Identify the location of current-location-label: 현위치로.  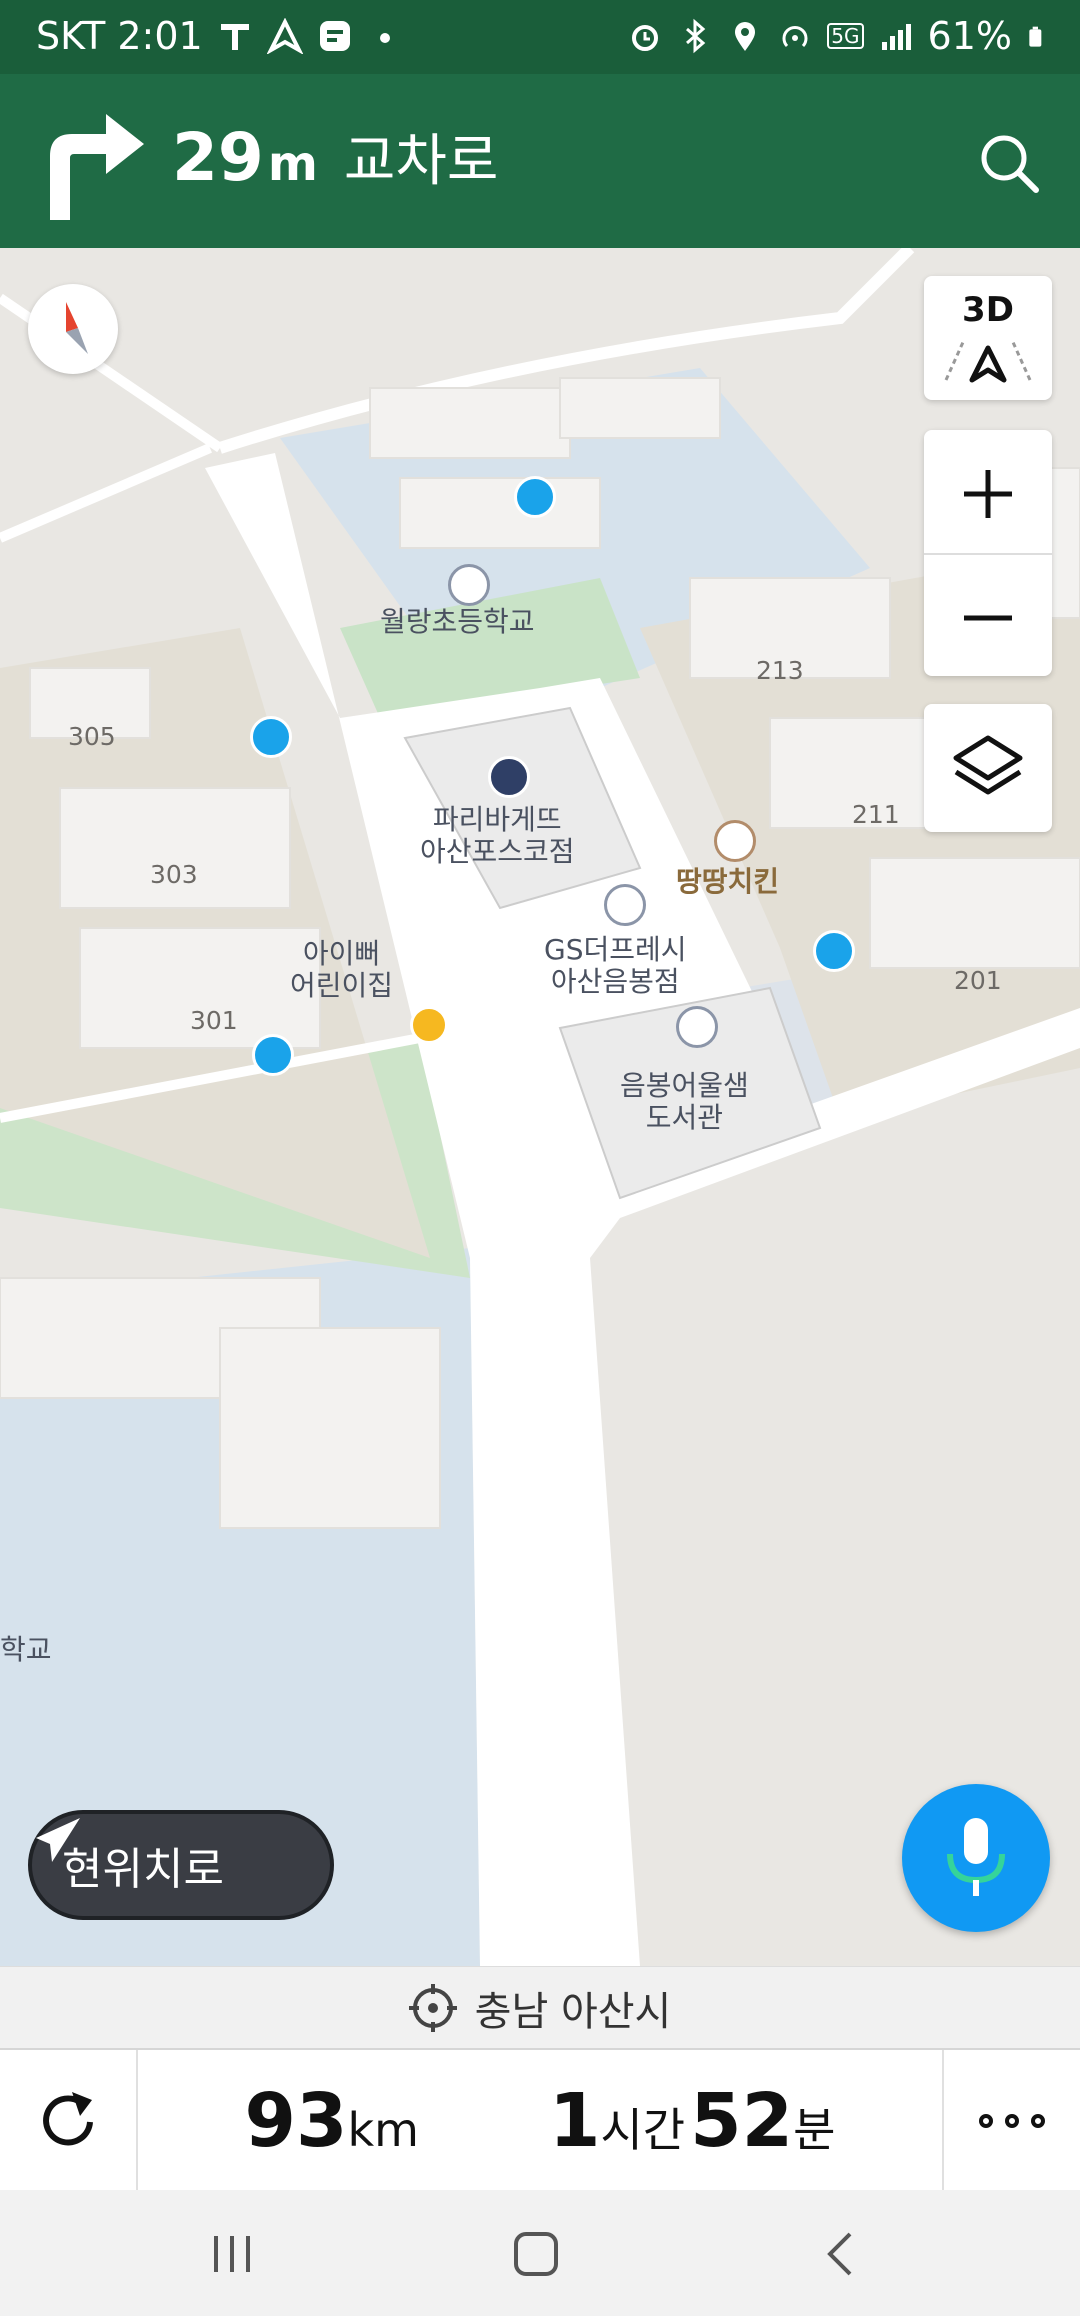
(143, 1869).